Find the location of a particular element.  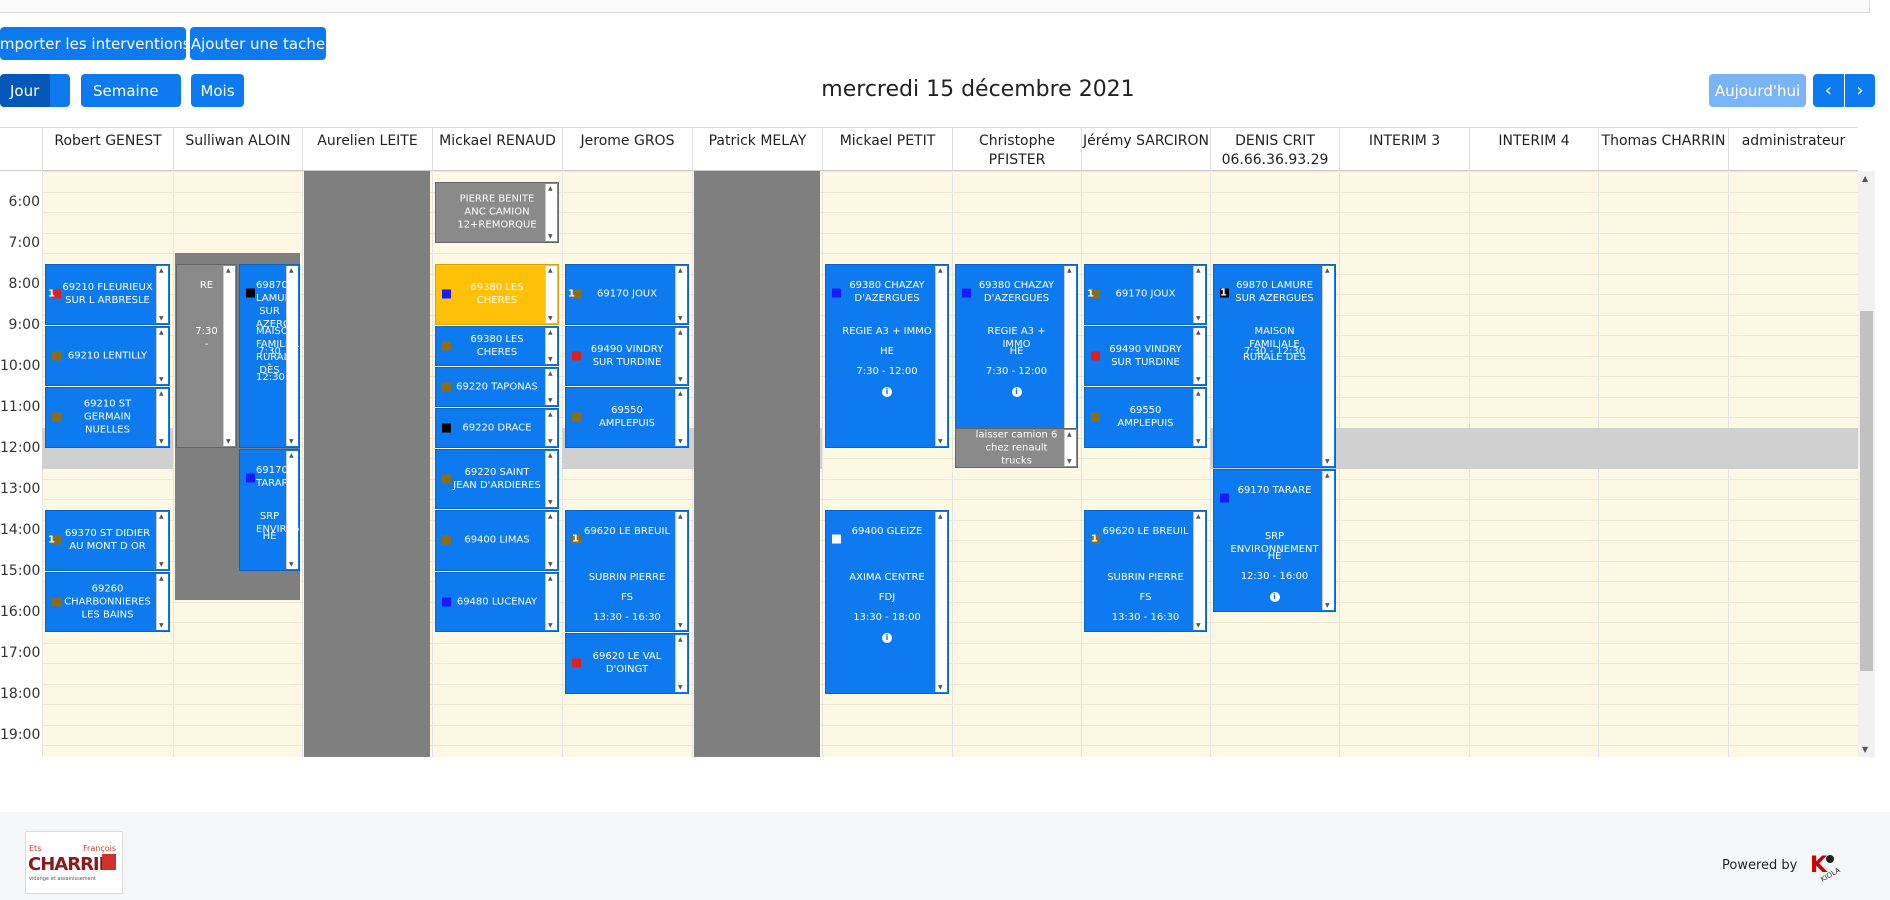

event-card: laisser camion 6 chez renault trucks is located at coordinates (1016, 448).